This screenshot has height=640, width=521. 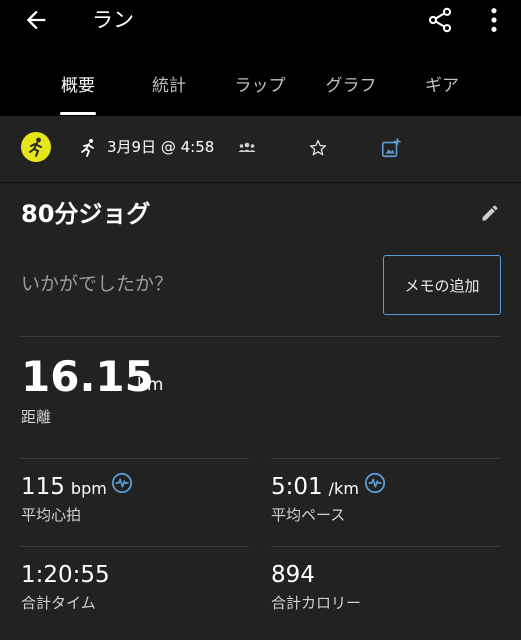 What do you see at coordinates (293, 575) in the screenshot?
I see `calories-value: 894` at bounding box center [293, 575].